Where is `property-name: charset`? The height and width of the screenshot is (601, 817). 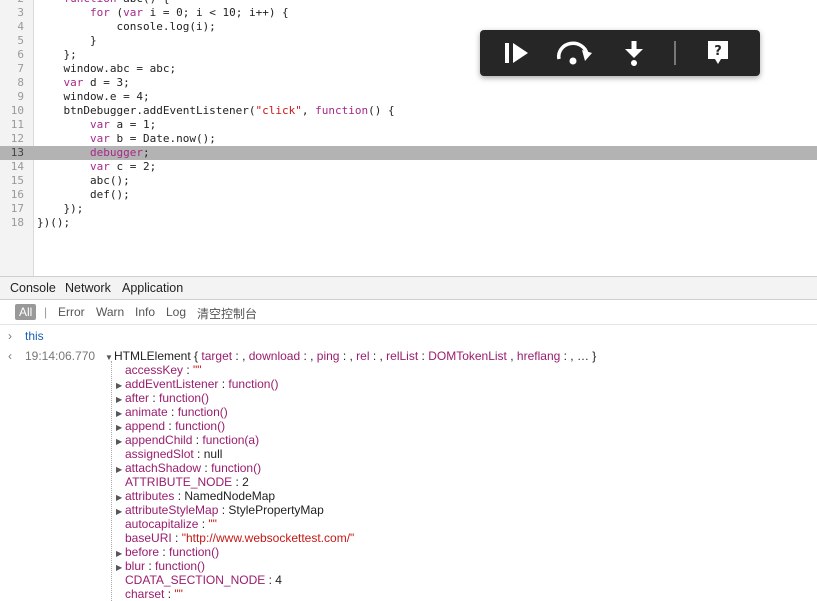
property-name: charset is located at coordinates (145, 594).